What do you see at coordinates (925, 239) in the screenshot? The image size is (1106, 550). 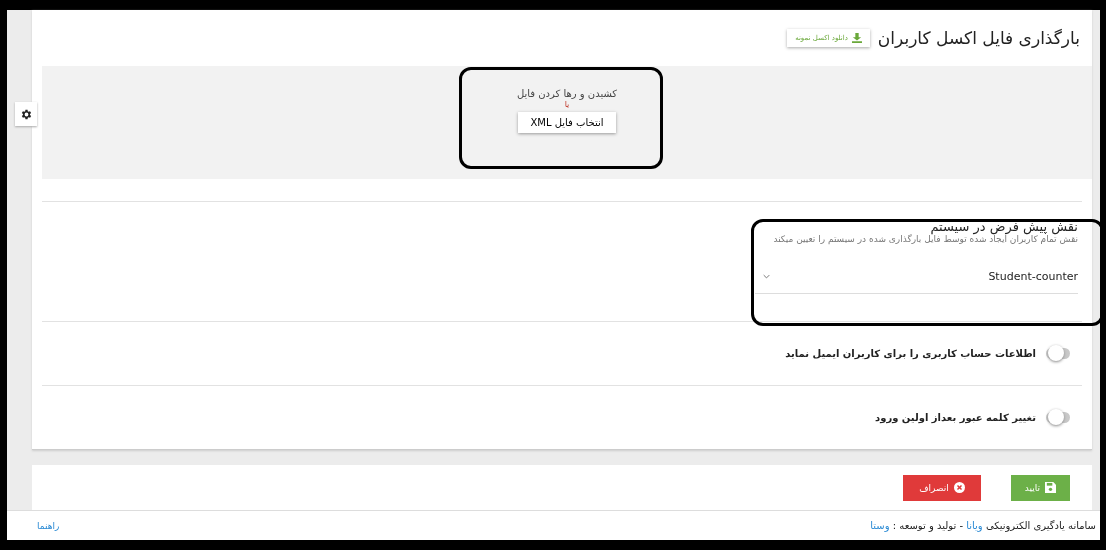 I see `section-description: نقش تمام کاربران ایجاد شده توسط فایل بارگذاری شده در سیستم را تعیین میکند` at bounding box center [925, 239].